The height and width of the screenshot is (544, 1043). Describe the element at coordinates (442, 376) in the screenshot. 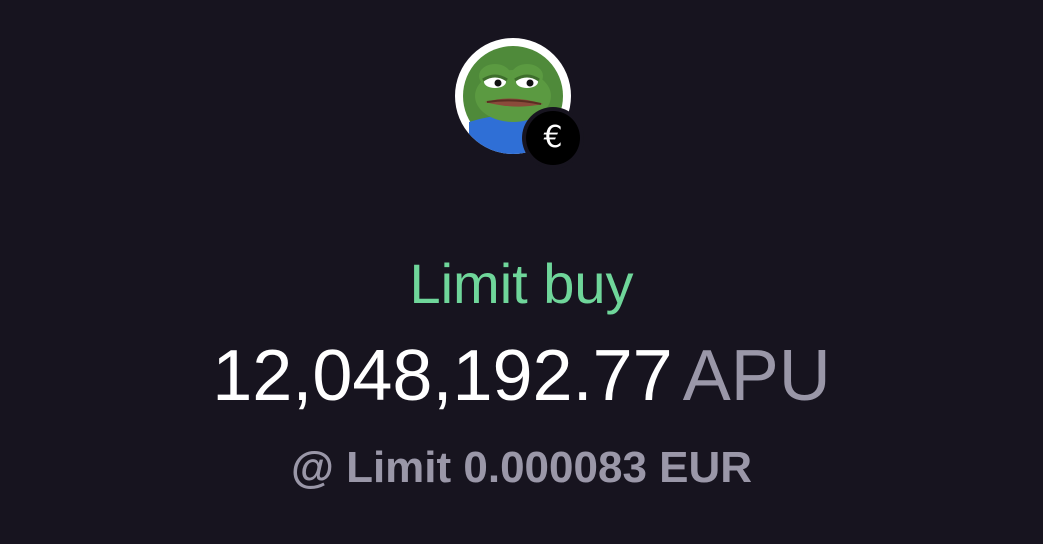

I see `amount-value: 12,048,192.77` at that location.